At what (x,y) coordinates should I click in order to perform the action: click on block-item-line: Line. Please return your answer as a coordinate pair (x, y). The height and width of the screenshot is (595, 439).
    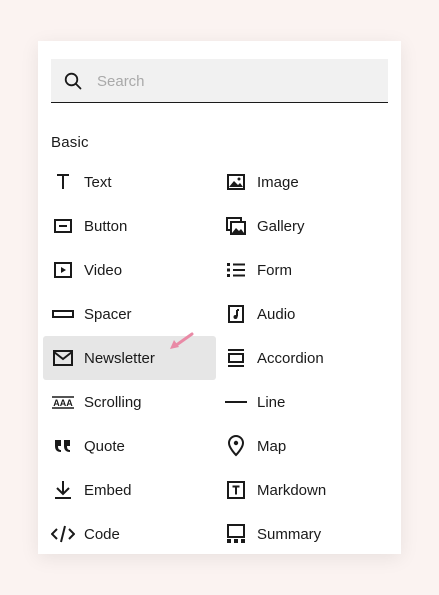
    Looking at the image, I should click on (302, 402).